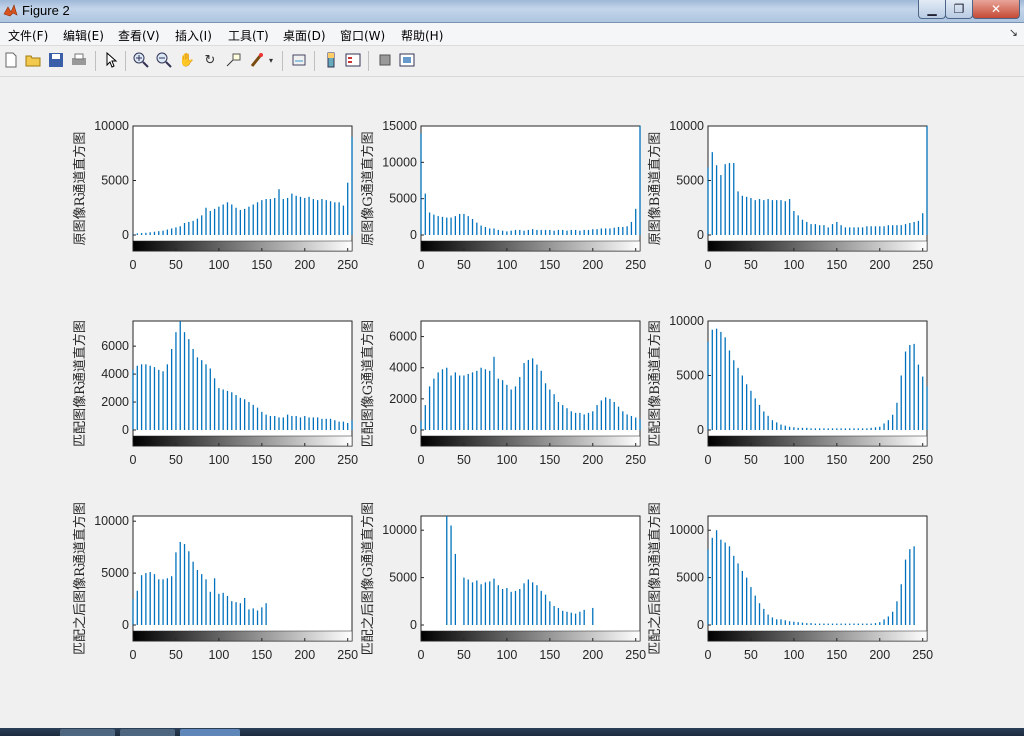 Image resolution: width=1024 pixels, height=736 pixels. What do you see at coordinates (115, 402) in the screenshot?
I see `y-tick-label: 2000` at bounding box center [115, 402].